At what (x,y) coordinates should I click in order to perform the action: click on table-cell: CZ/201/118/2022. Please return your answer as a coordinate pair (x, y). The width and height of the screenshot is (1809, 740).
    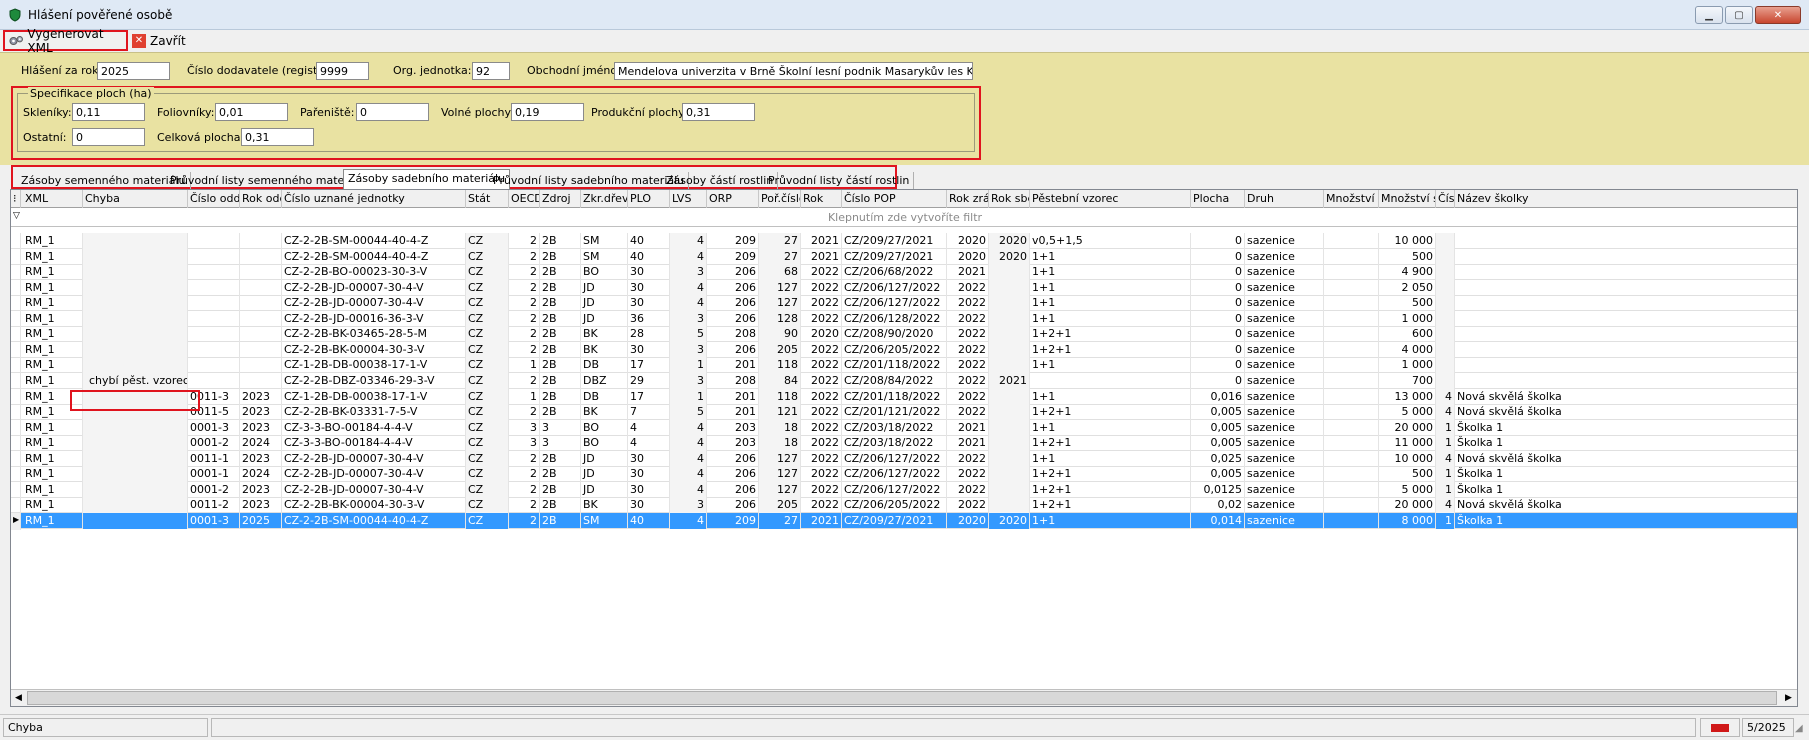
    Looking at the image, I should click on (894, 396).